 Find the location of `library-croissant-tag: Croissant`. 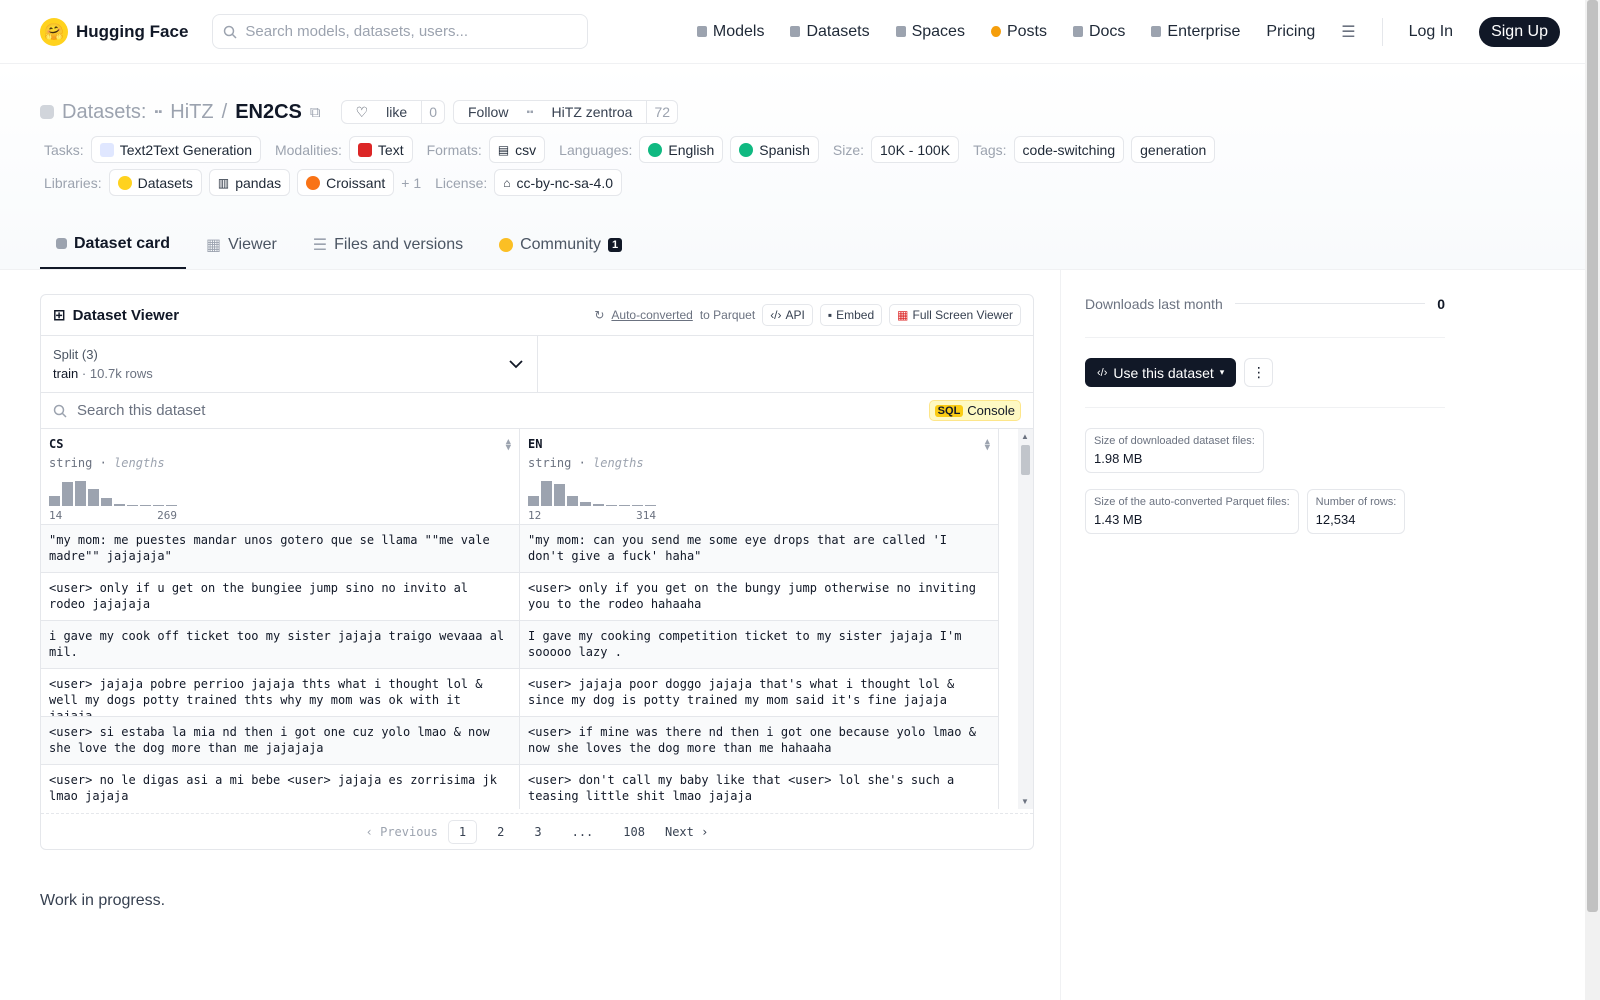

library-croissant-tag: Croissant is located at coordinates (346, 182).